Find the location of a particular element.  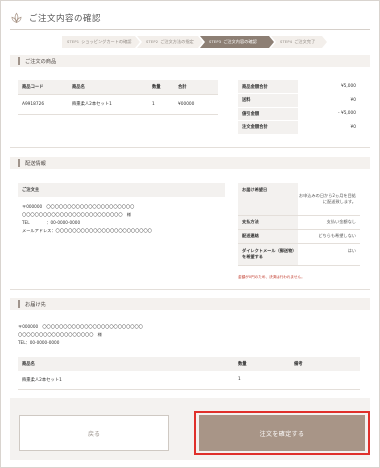

summary-label: 商品金額合計 is located at coordinates (268, 87).